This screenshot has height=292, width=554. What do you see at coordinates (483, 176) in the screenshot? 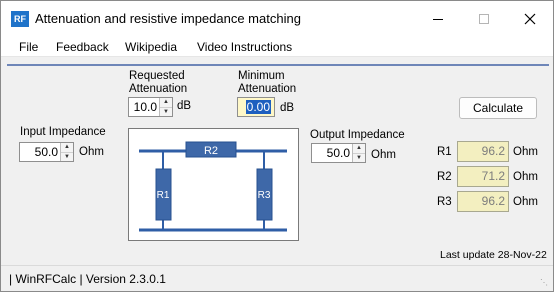
I see `result-r2-value: 71.2` at bounding box center [483, 176].